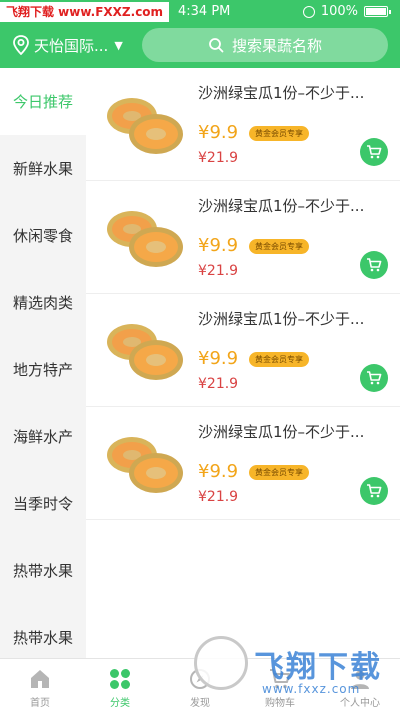 Image resolution: width=400 pixels, height=712 pixels. What do you see at coordinates (216, 45) in the screenshot?
I see `search-icon` at bounding box center [216, 45].